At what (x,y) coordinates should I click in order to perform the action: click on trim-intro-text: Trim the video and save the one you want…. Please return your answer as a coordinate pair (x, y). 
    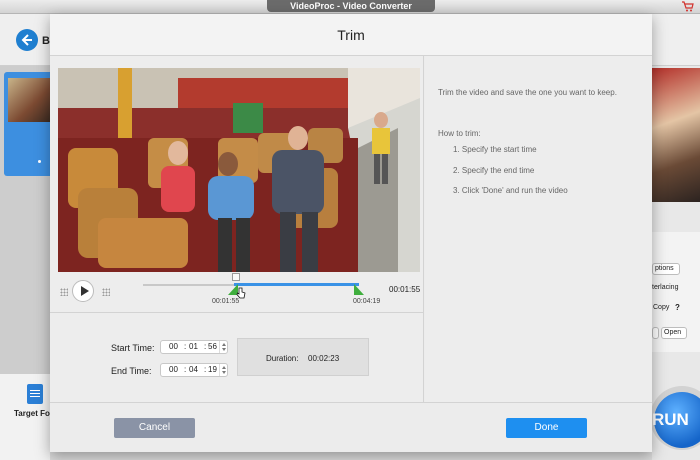
    Looking at the image, I should click on (527, 92).